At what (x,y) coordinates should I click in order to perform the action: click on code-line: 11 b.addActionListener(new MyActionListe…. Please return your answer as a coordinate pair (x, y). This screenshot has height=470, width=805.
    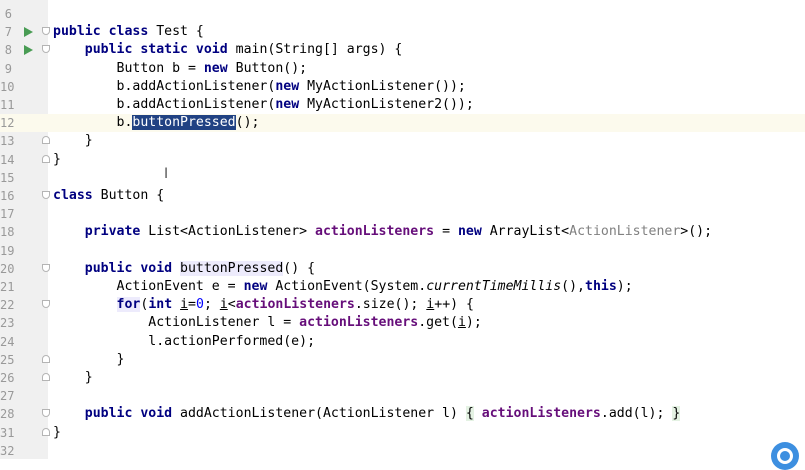
    Looking at the image, I should click on (402, 105).